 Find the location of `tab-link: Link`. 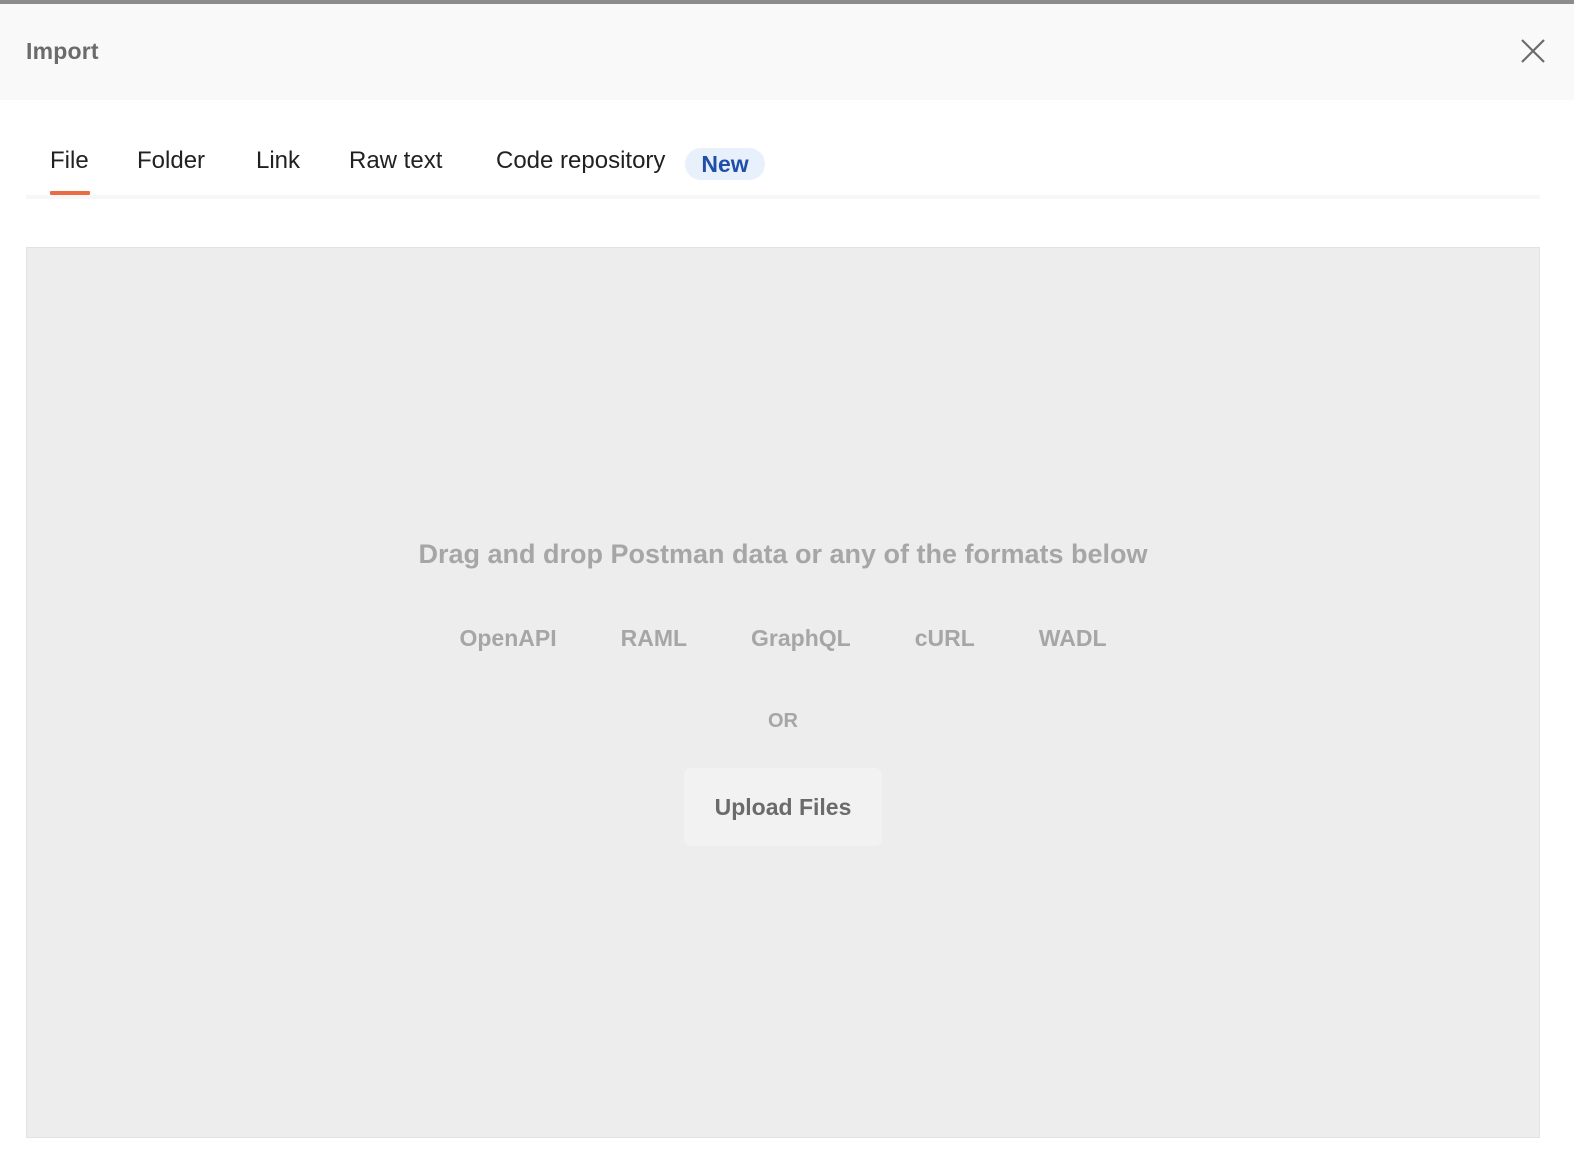

tab-link: Link is located at coordinates (278, 161).